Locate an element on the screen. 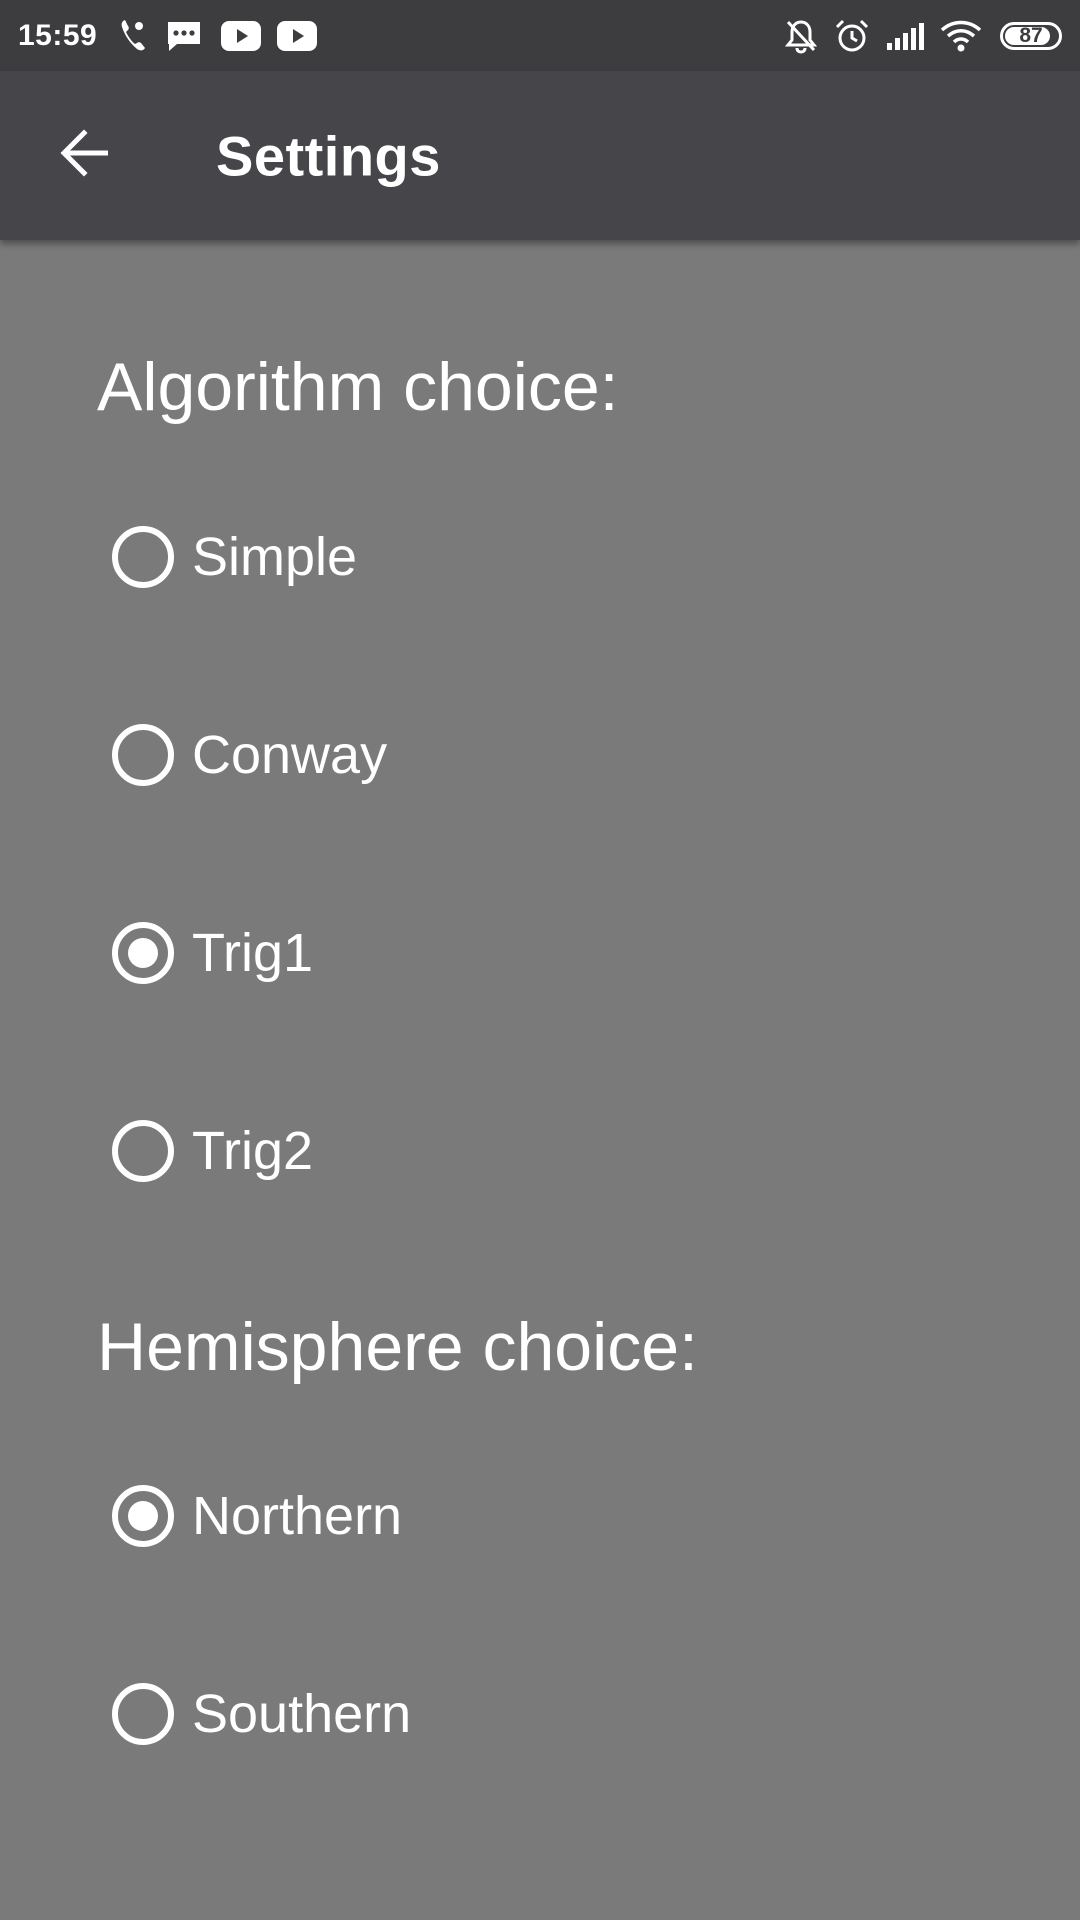 The width and height of the screenshot is (1080, 1920). page-title: Settings is located at coordinates (328, 155).